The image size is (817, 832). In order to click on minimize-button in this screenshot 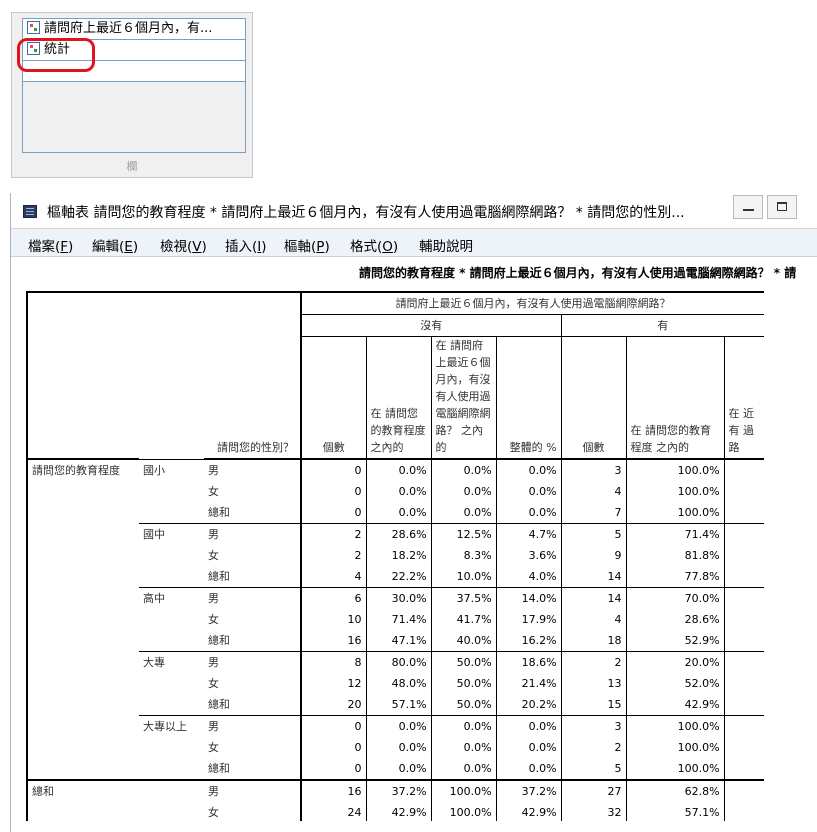, I will do `click(748, 207)`.